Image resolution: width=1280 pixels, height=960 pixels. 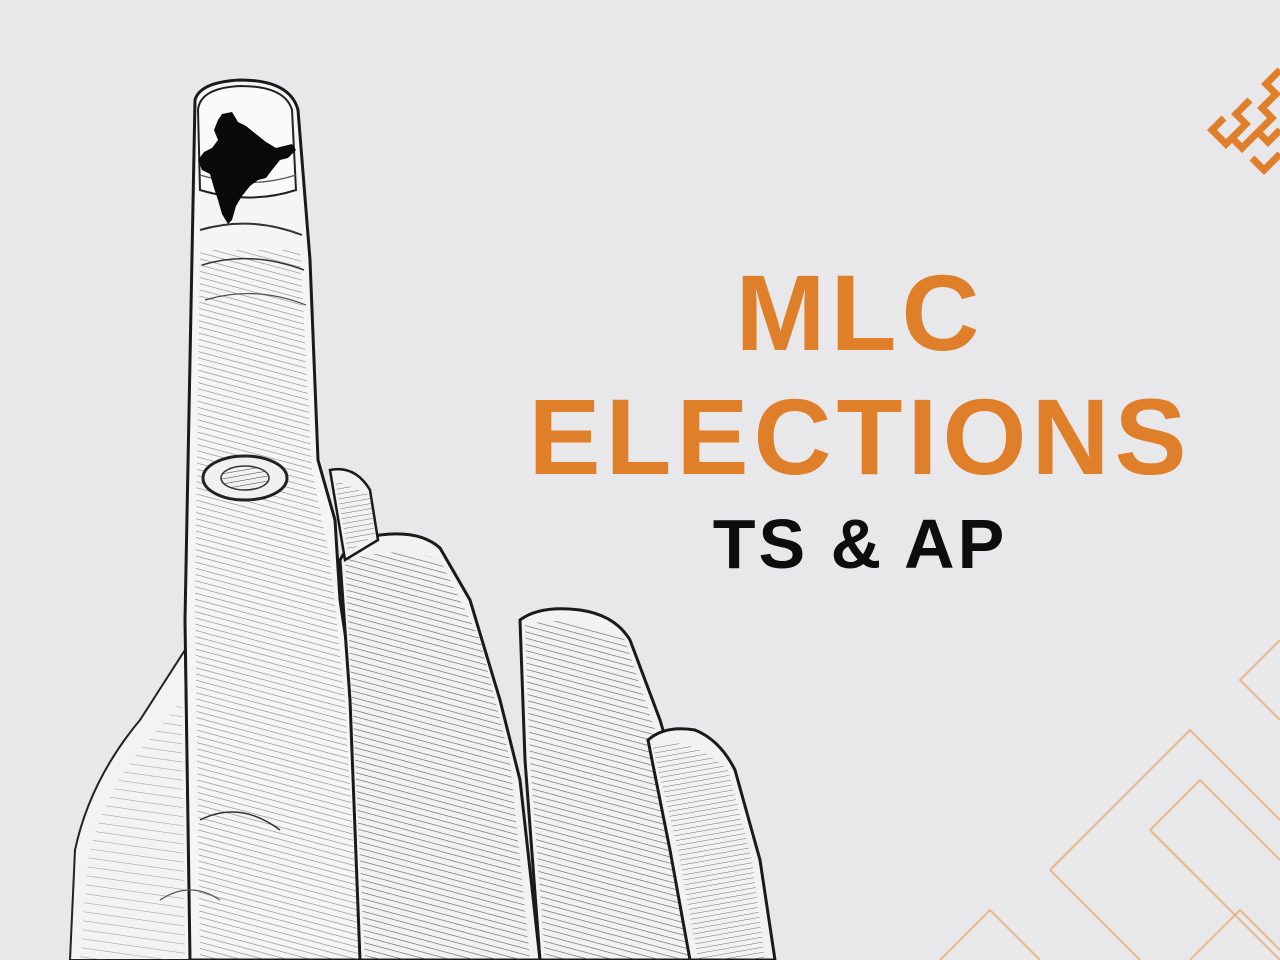 What do you see at coordinates (1110, 799) in the screenshot?
I see `decorative-line-pattern` at bounding box center [1110, 799].